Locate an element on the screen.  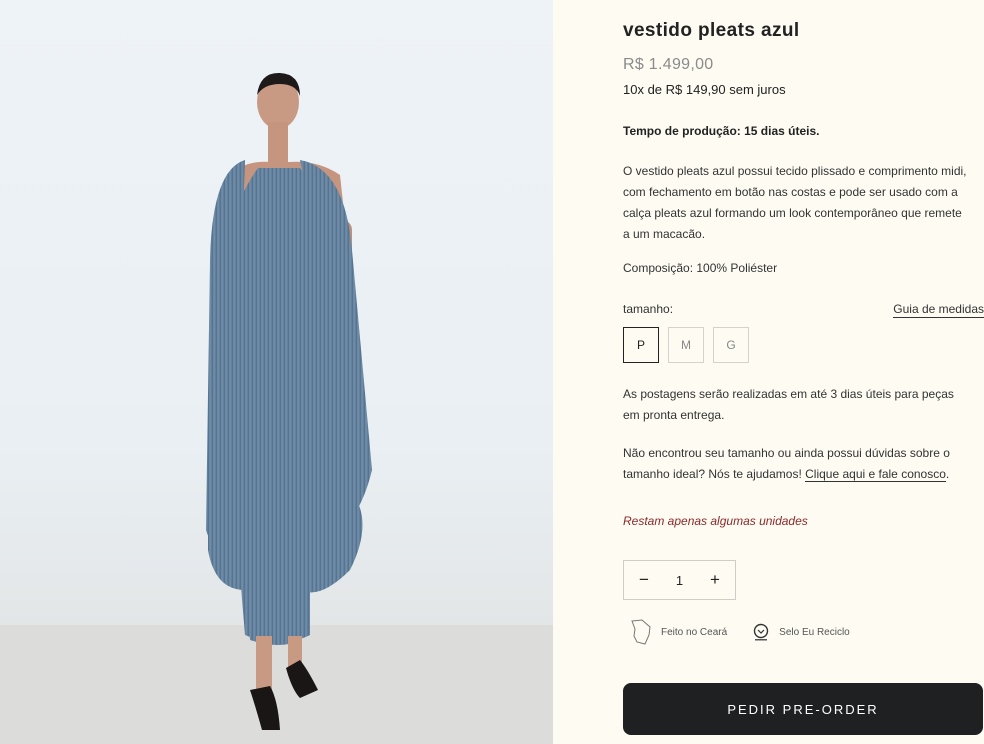
badge-made-in-ceara: Feito no Ceará is located at coordinates (678, 632).